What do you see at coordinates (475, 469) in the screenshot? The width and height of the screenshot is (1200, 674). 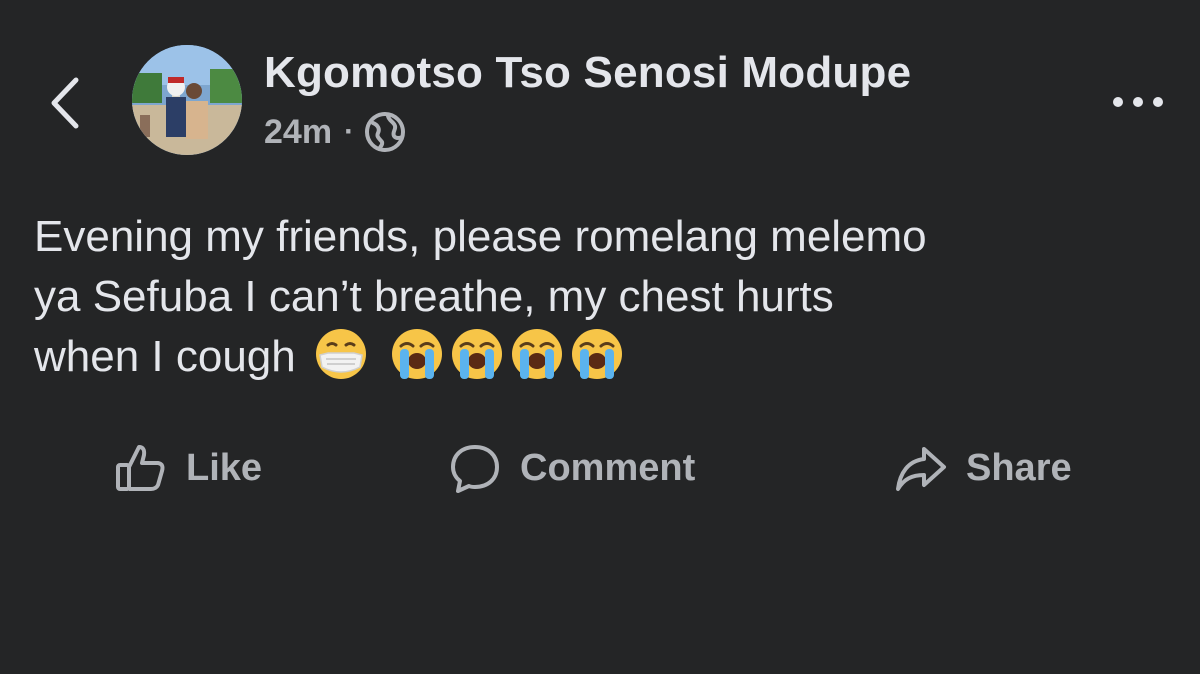 I see `comment-bubble-icon` at bounding box center [475, 469].